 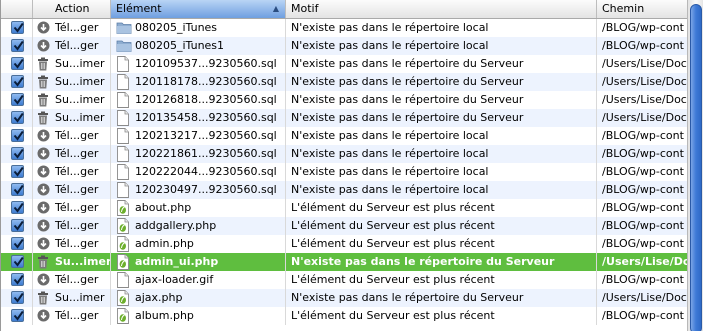 I want to click on header-element: Elément ▲, so click(x=198, y=9).